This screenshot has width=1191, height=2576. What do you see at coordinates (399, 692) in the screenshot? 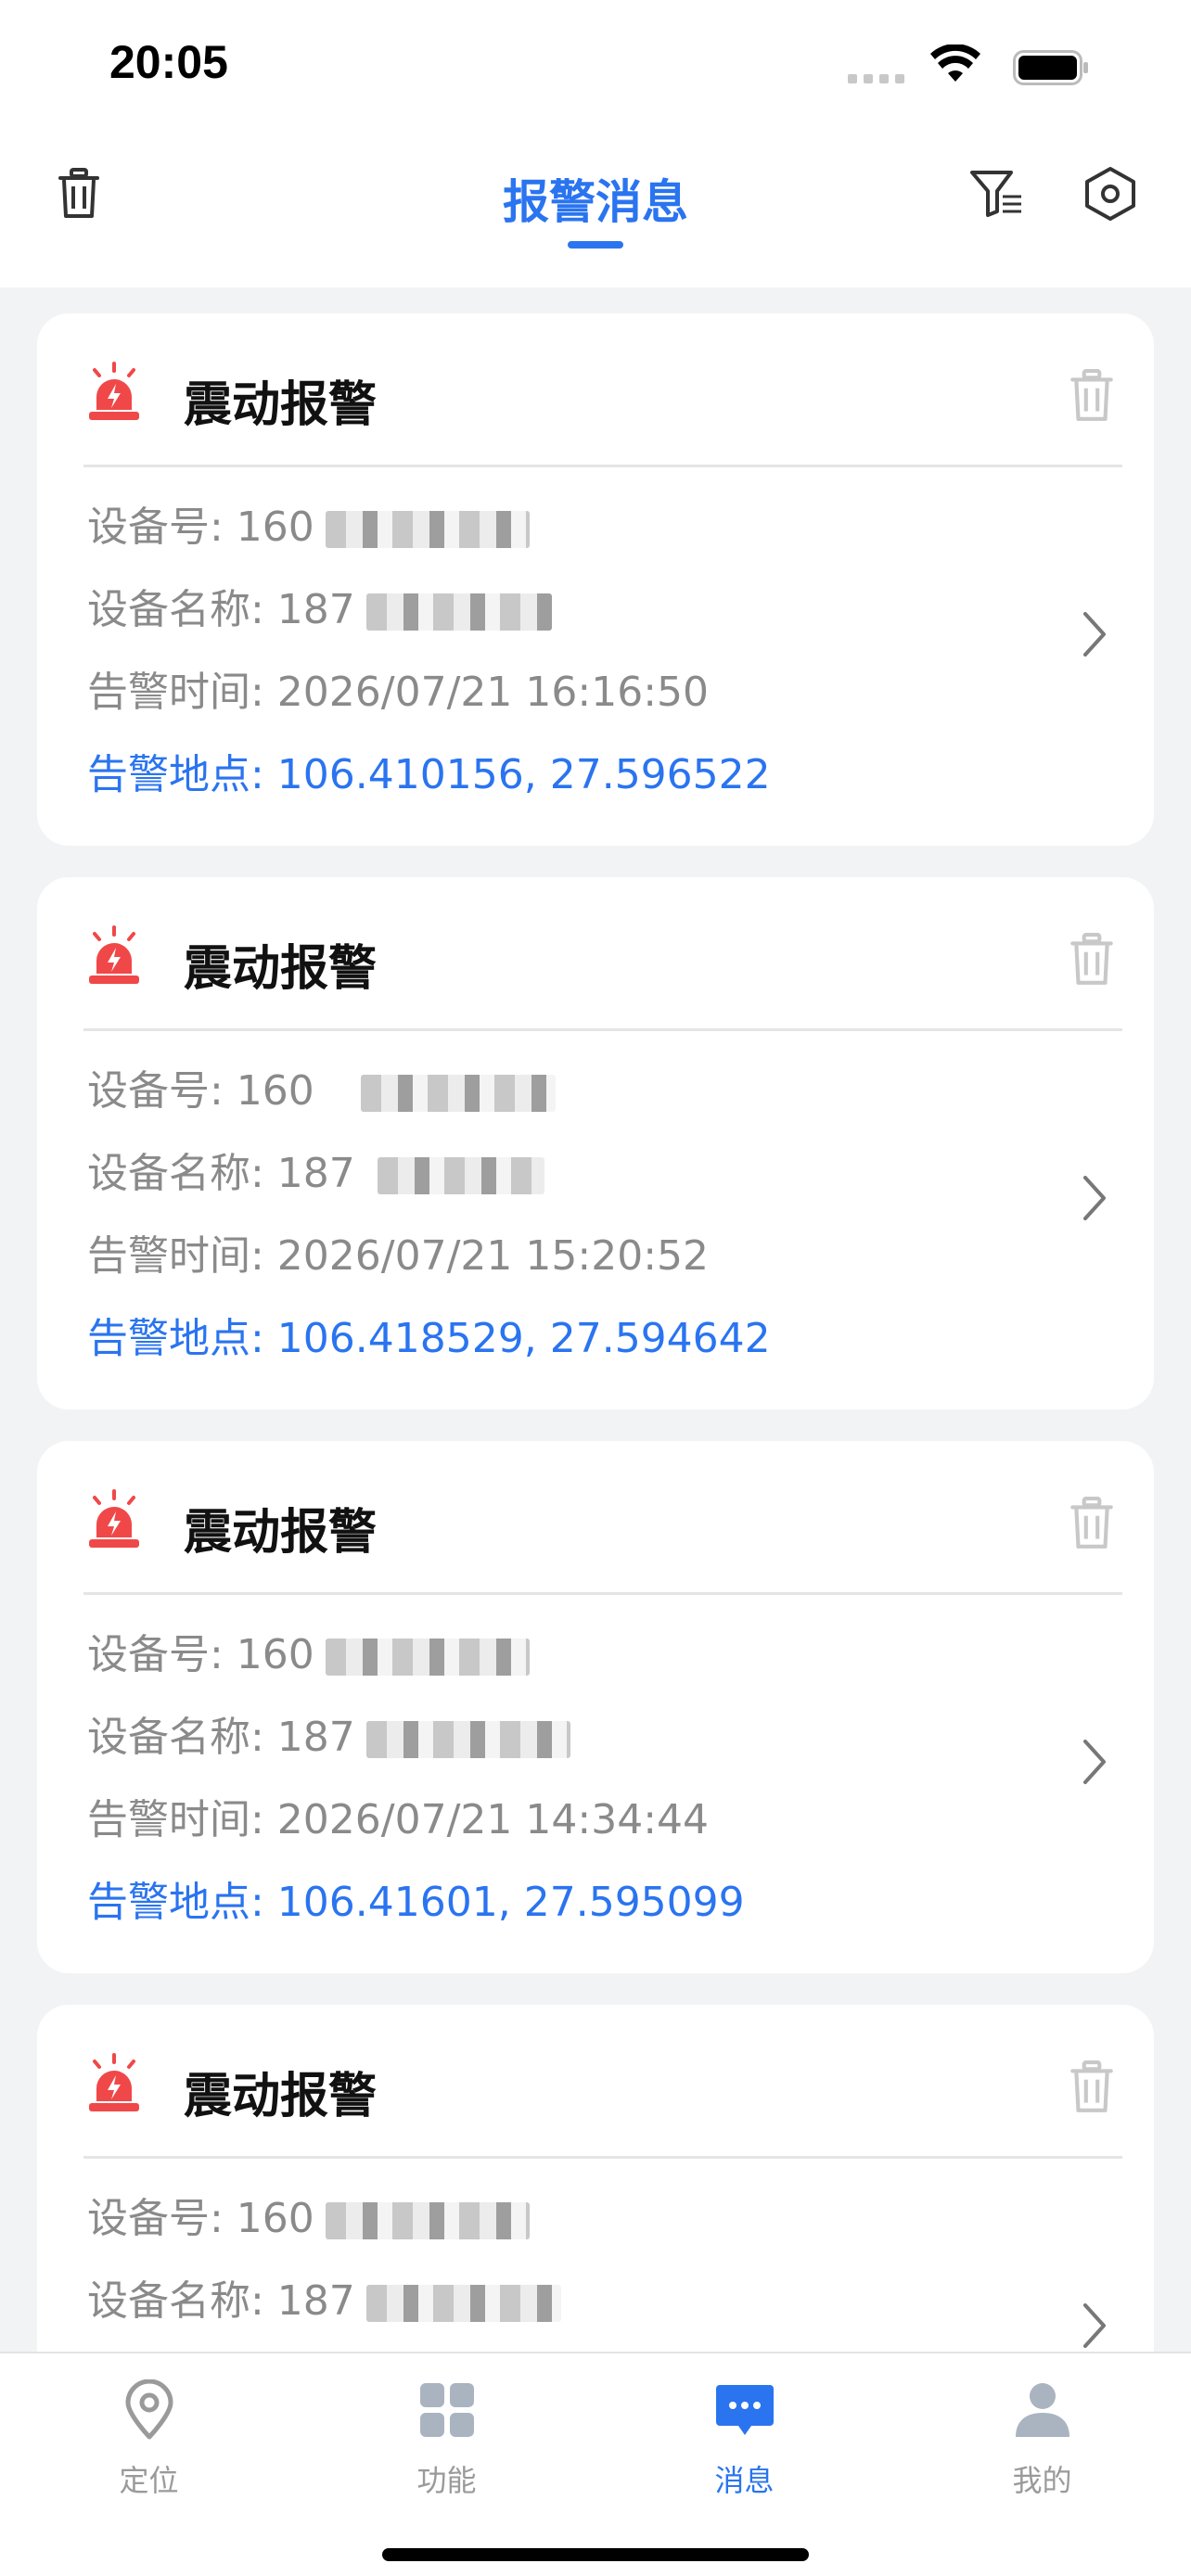
I see `alarm-time: 告警时间: 2026/07/21 16:16:50` at bounding box center [399, 692].